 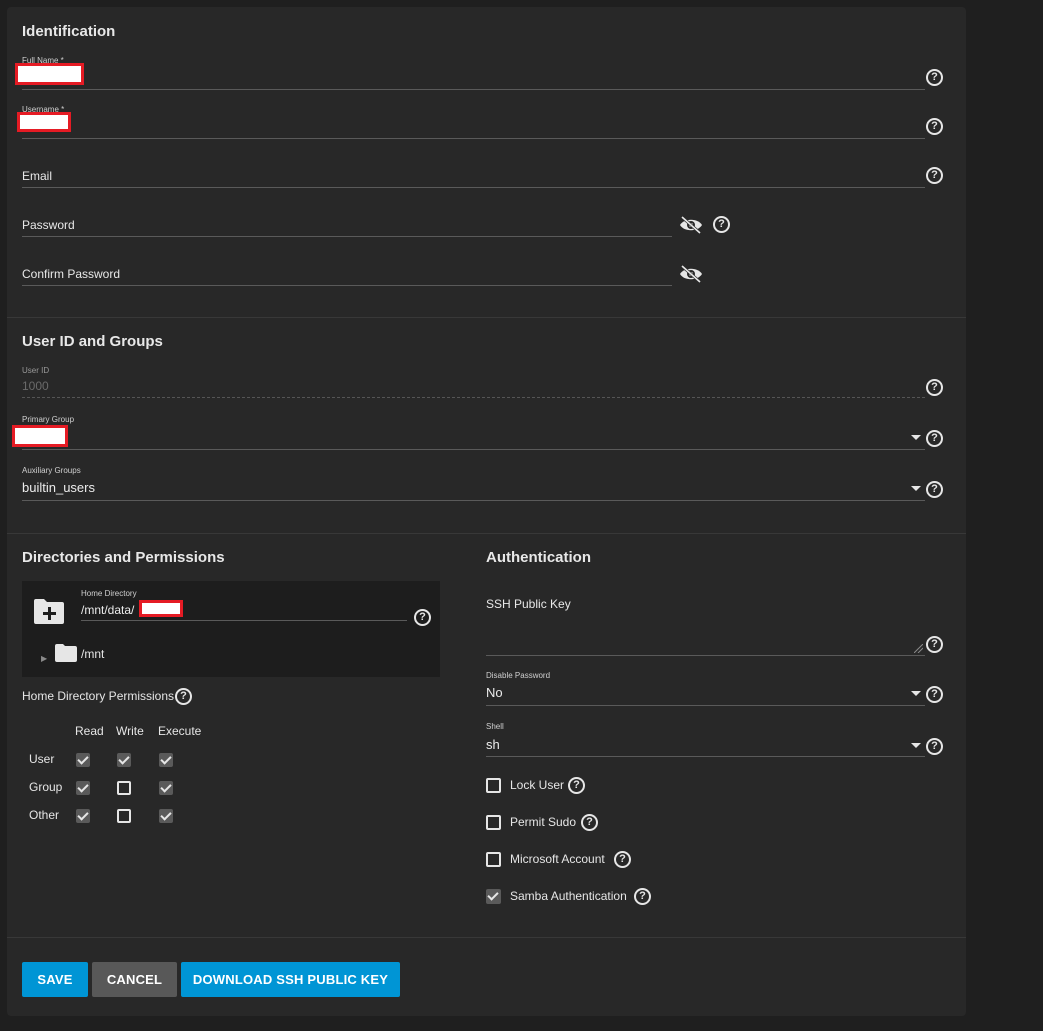 What do you see at coordinates (66, 653) in the screenshot?
I see `folder-icon` at bounding box center [66, 653].